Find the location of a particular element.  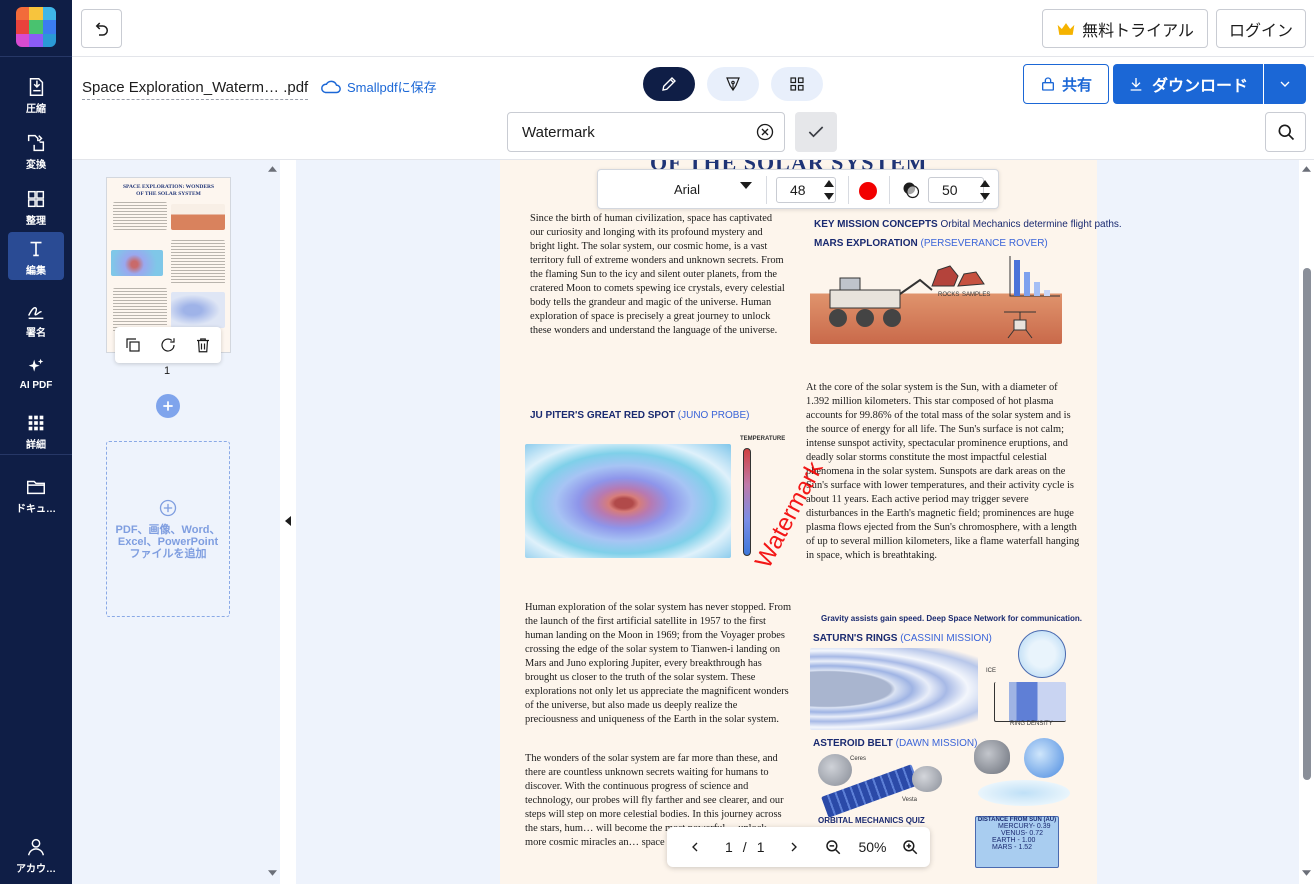

plus-icon is located at coordinates (168, 406).